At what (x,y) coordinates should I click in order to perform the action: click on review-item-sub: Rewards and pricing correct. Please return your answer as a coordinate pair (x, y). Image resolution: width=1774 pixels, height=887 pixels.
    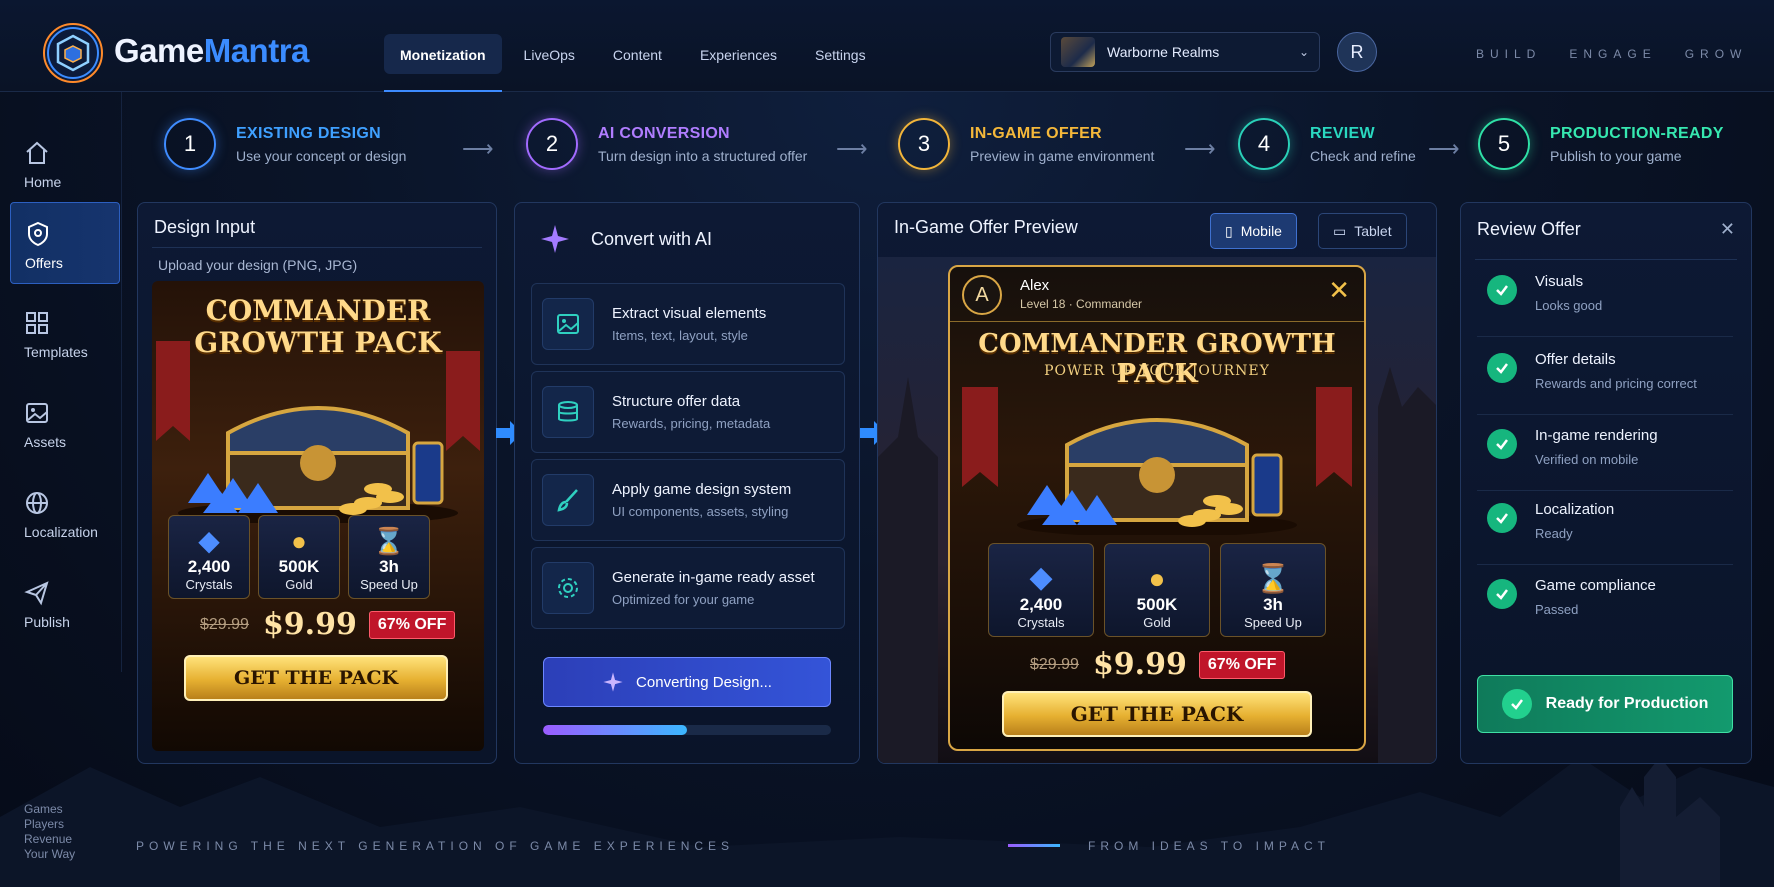
    Looking at the image, I should click on (1616, 383).